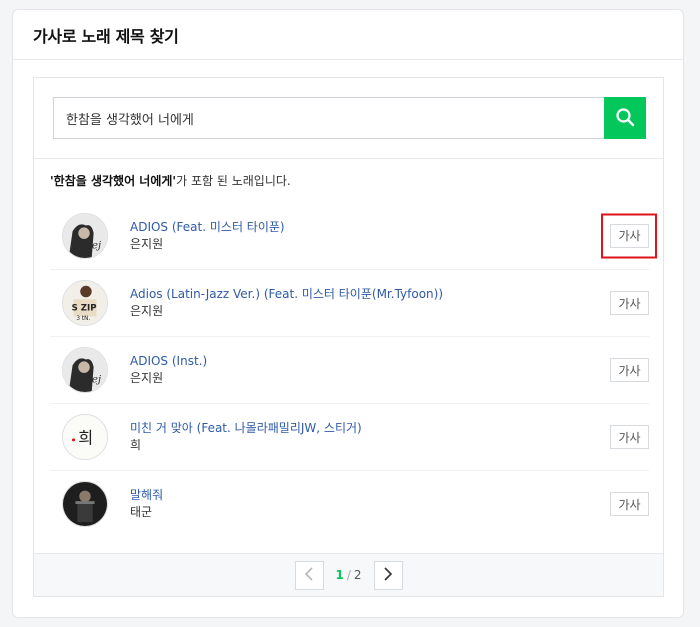 The height and width of the screenshot is (627, 700). I want to click on song-title-link: 말해줘, so click(389, 495).